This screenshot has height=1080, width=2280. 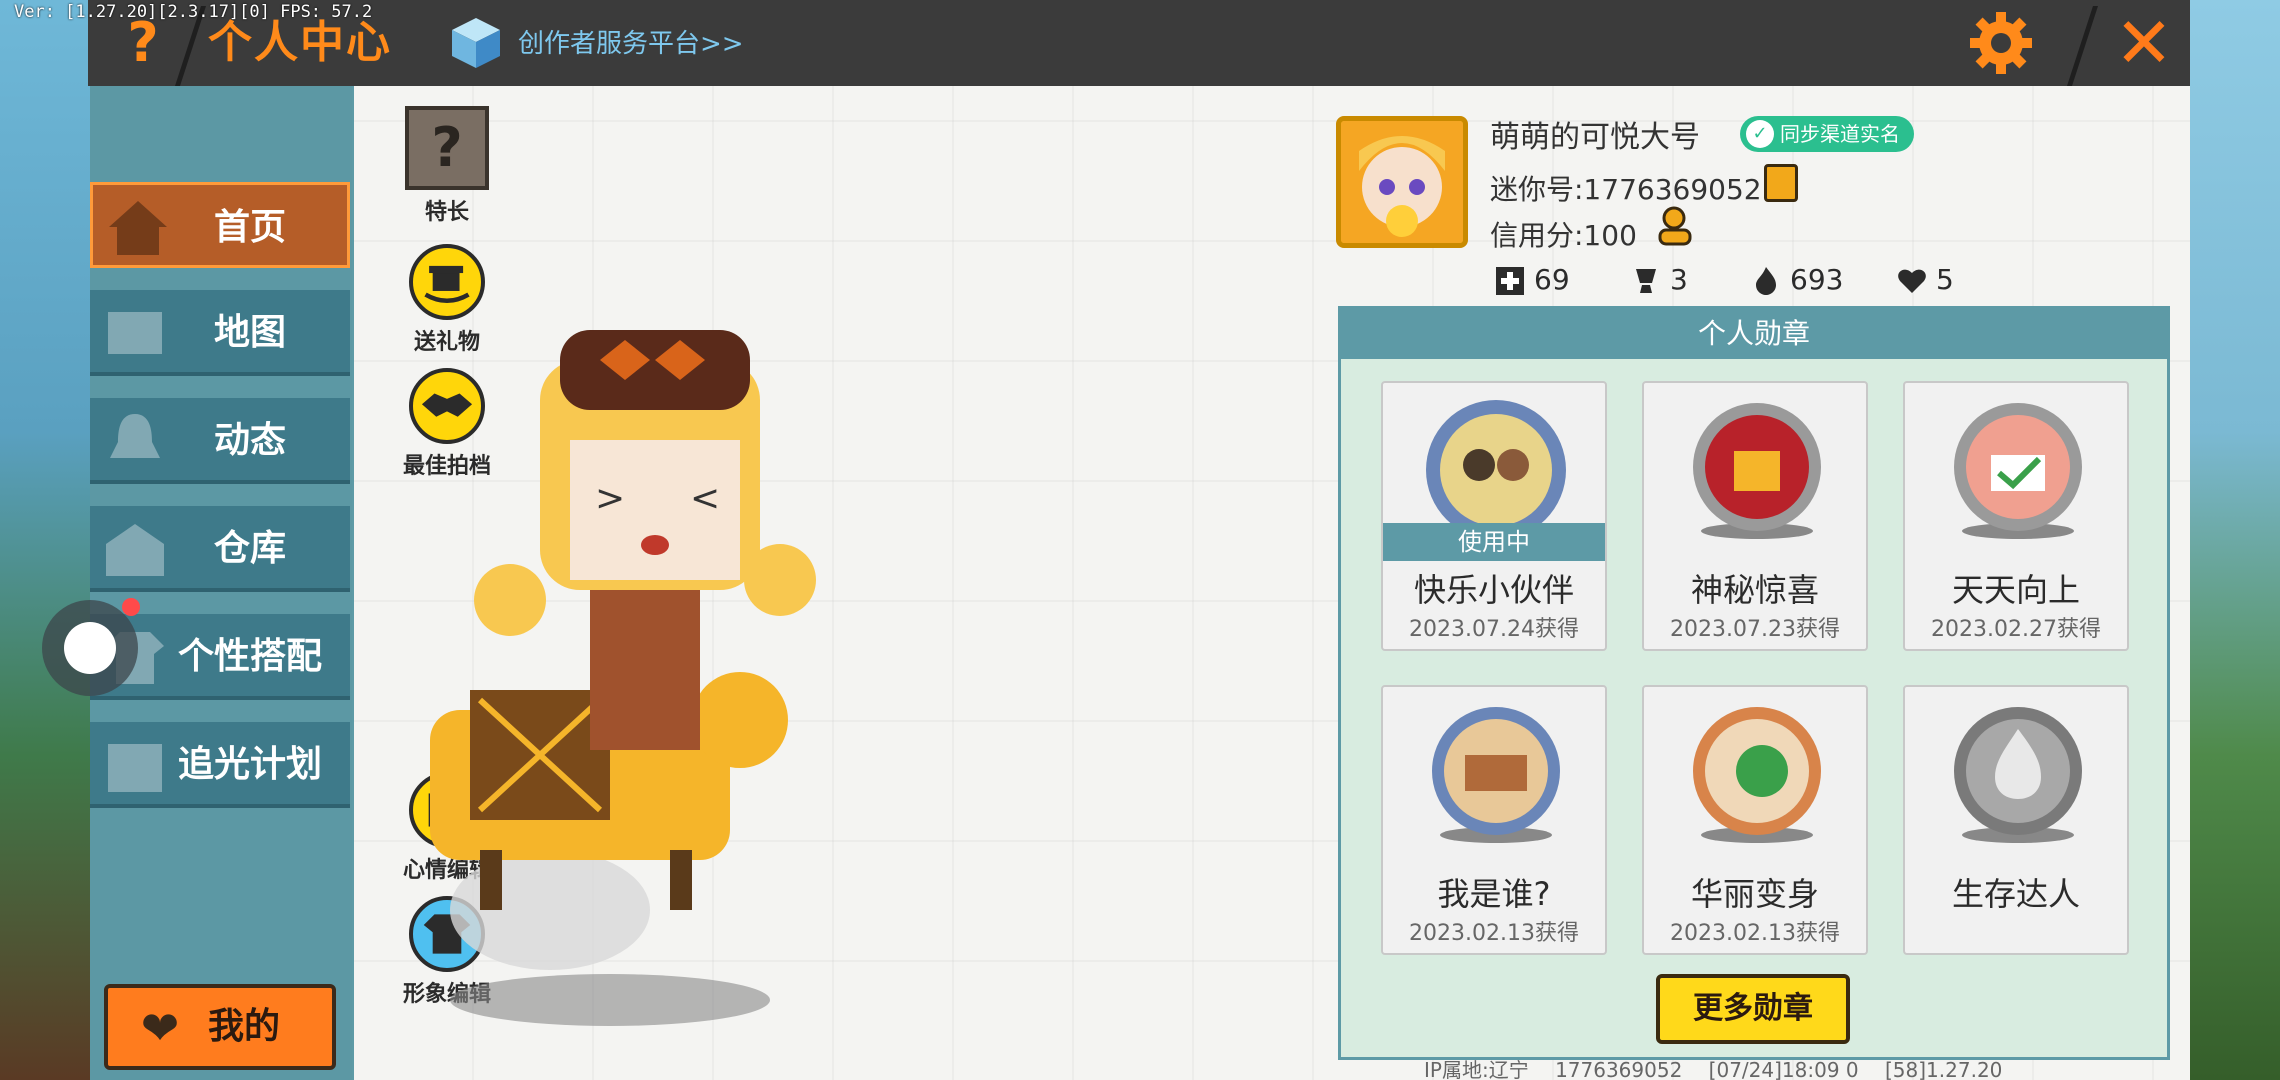 I want to click on medal-date: 2023.07.24获得, so click(x=1494, y=629).